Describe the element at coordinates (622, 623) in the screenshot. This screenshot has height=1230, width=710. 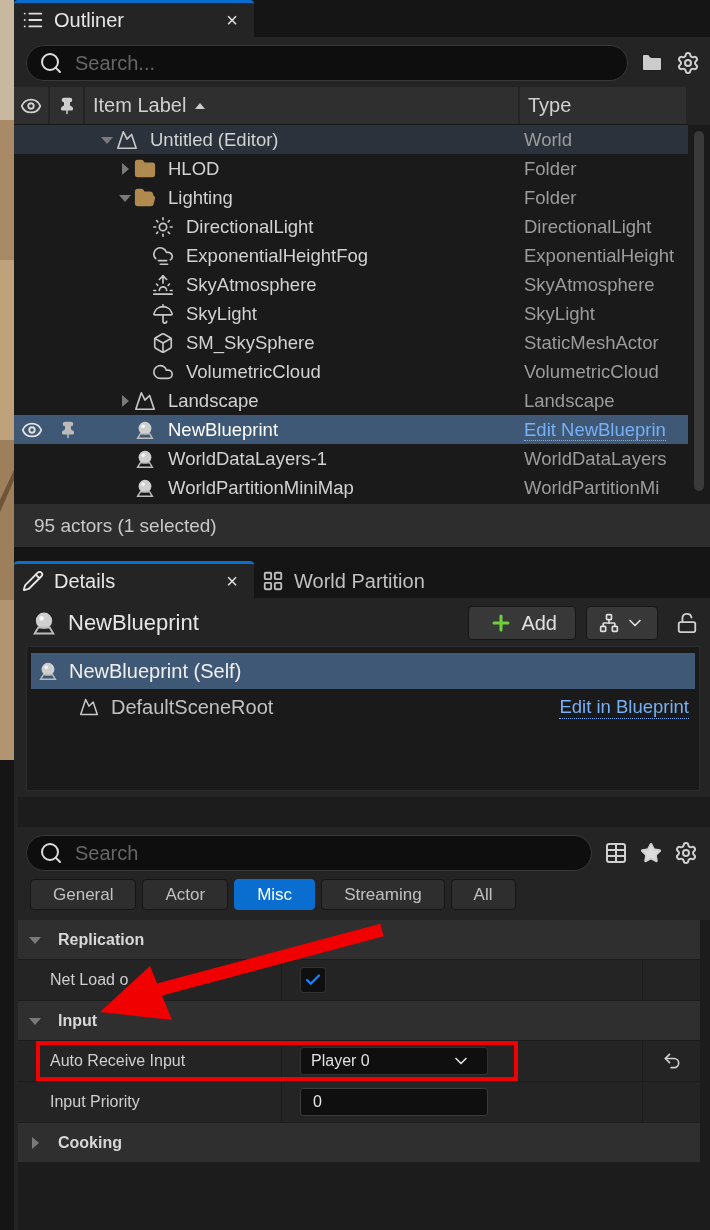
I see `hierarchy-dropdown` at that location.